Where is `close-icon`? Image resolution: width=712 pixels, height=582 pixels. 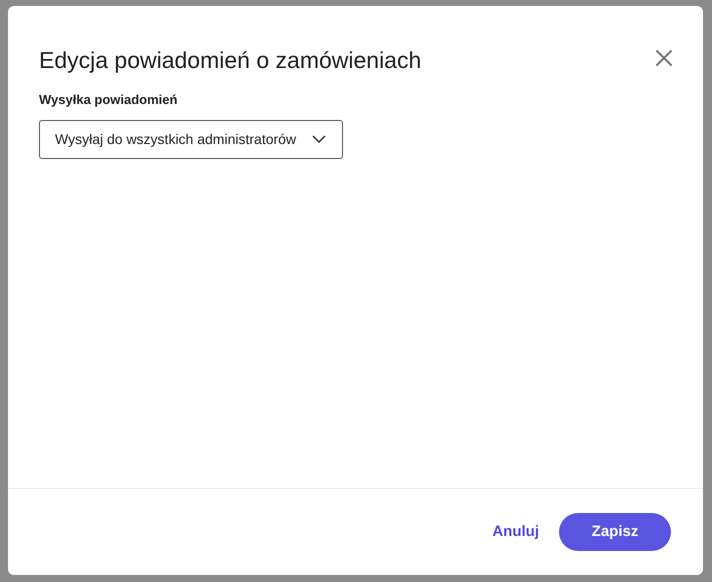
close-icon is located at coordinates (664, 58).